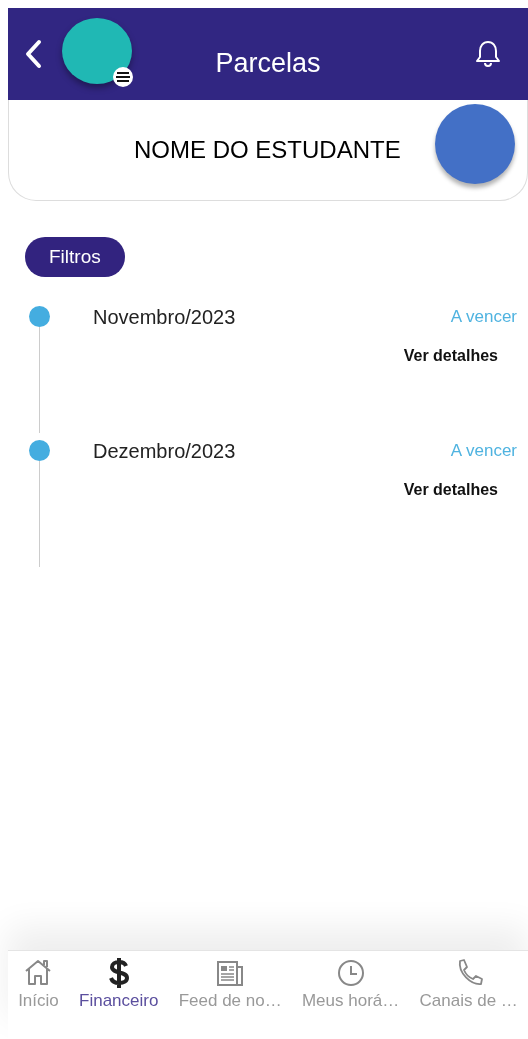 The width and height of the screenshot is (528, 1039). Describe the element at coordinates (267, 150) in the screenshot. I see `student-name: NOME DO ESTUDANTE` at that location.